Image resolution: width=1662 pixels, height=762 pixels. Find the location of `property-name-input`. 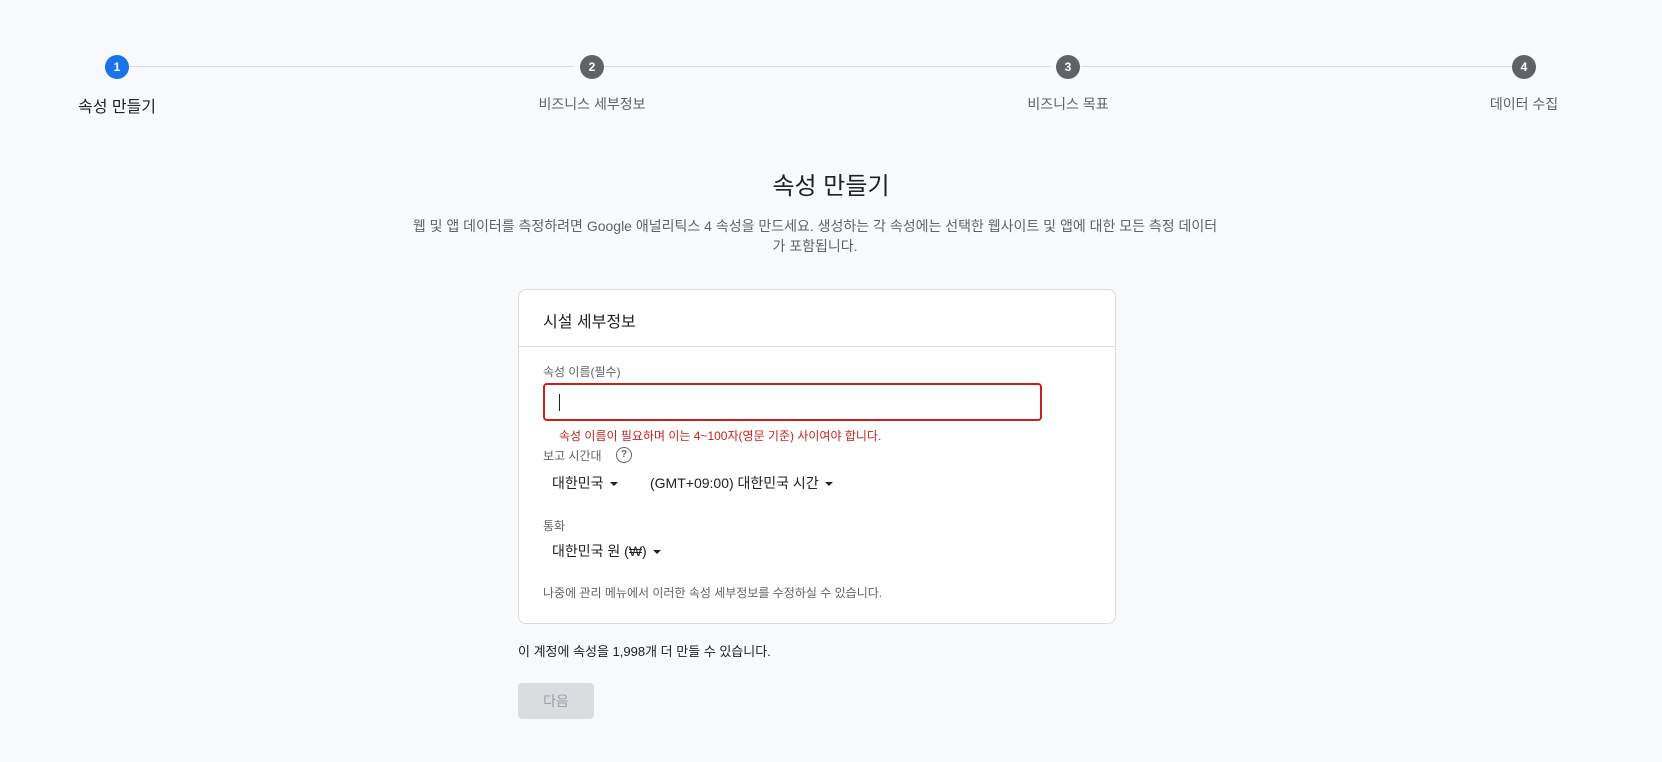

property-name-input is located at coordinates (792, 402).